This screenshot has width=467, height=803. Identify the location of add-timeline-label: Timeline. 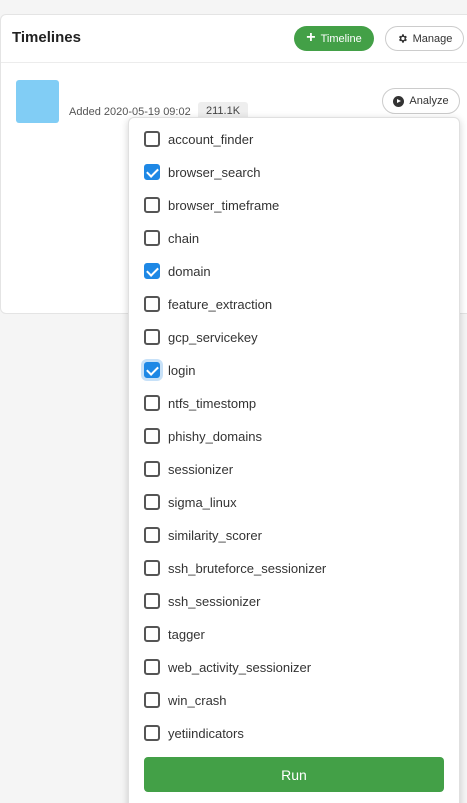
(341, 38).